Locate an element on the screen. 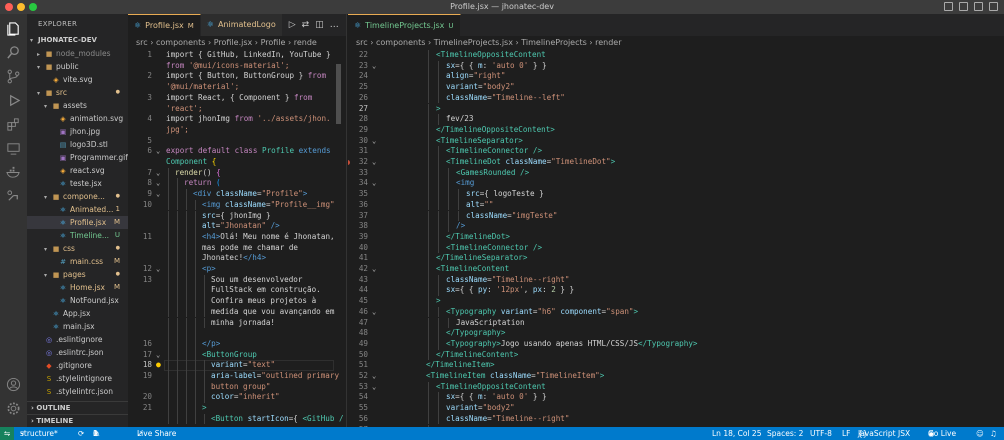 Image resolution: width=1004 pixels, height=440 pixels. code-line: src={ logoTeste } is located at coordinates (505, 194).